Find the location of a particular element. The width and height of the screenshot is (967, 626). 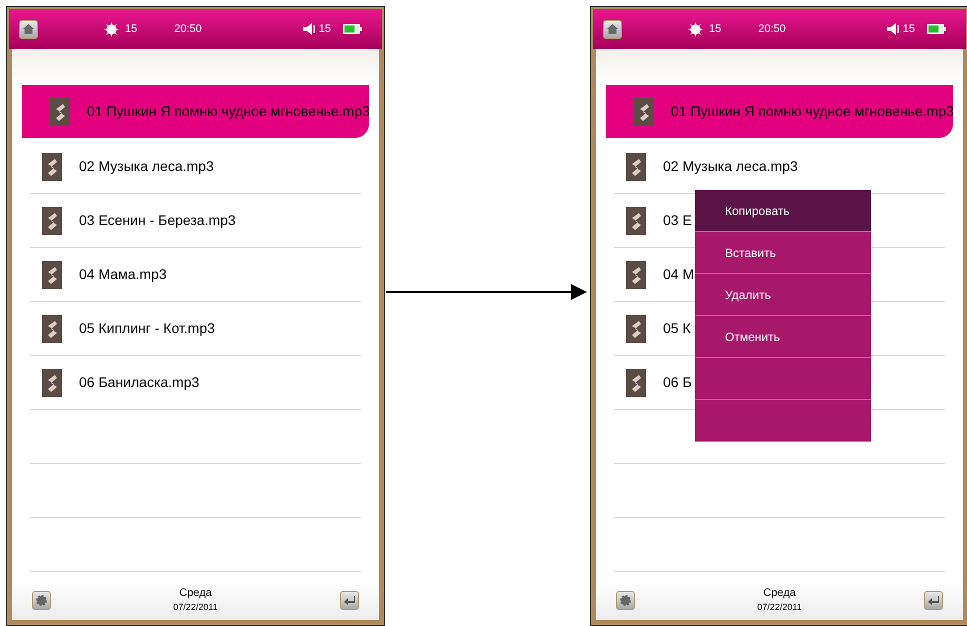

file-name: 05 Киплинг - Кот.mp3 is located at coordinates (147, 328).